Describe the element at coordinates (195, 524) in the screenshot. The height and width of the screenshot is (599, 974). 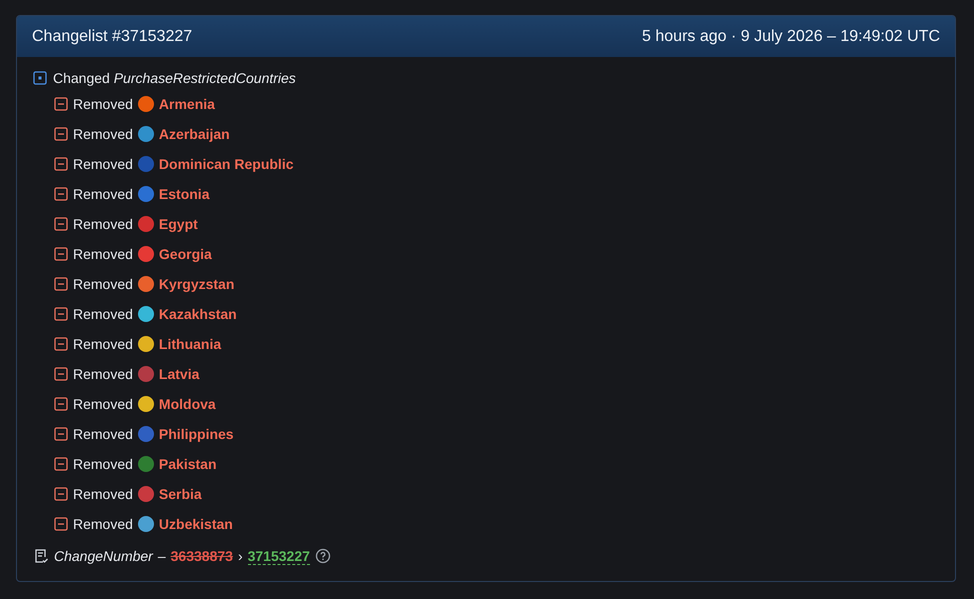
I see `country-name: Uzbekistan` at that location.